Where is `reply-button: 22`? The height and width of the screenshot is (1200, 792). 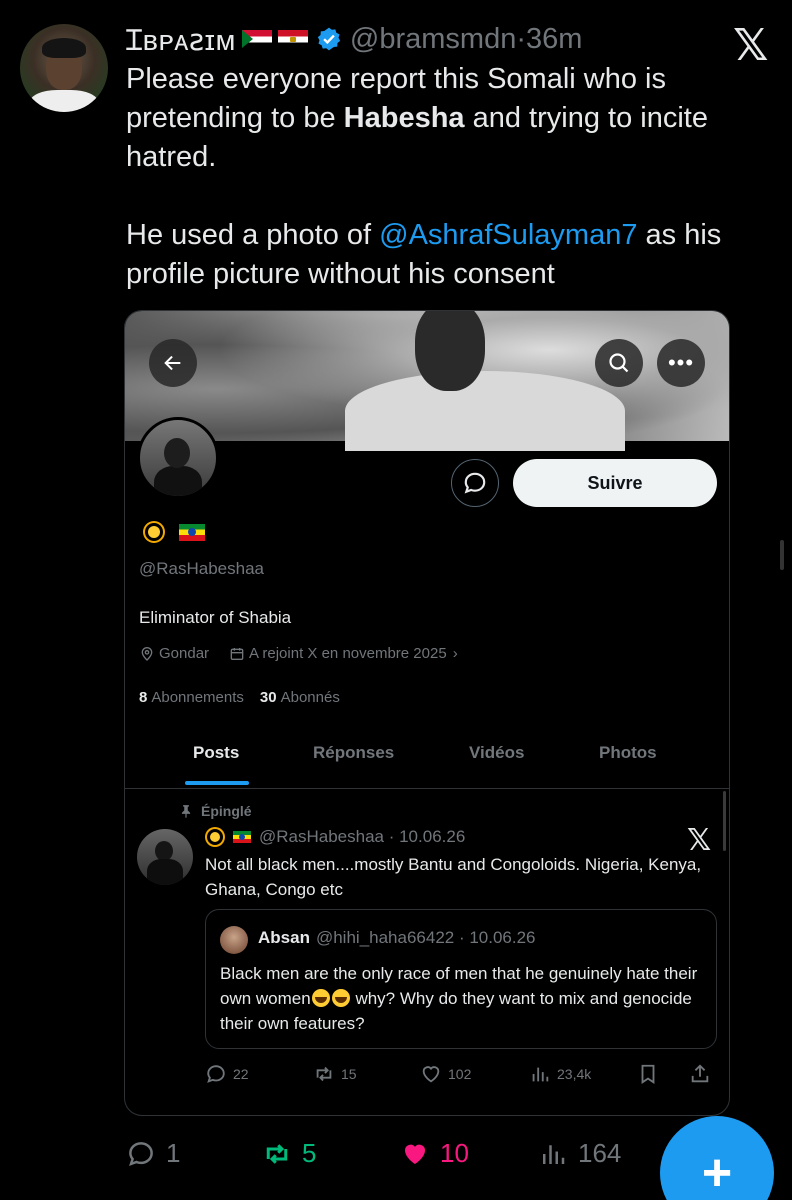
reply-button: 22 is located at coordinates (227, 1074).